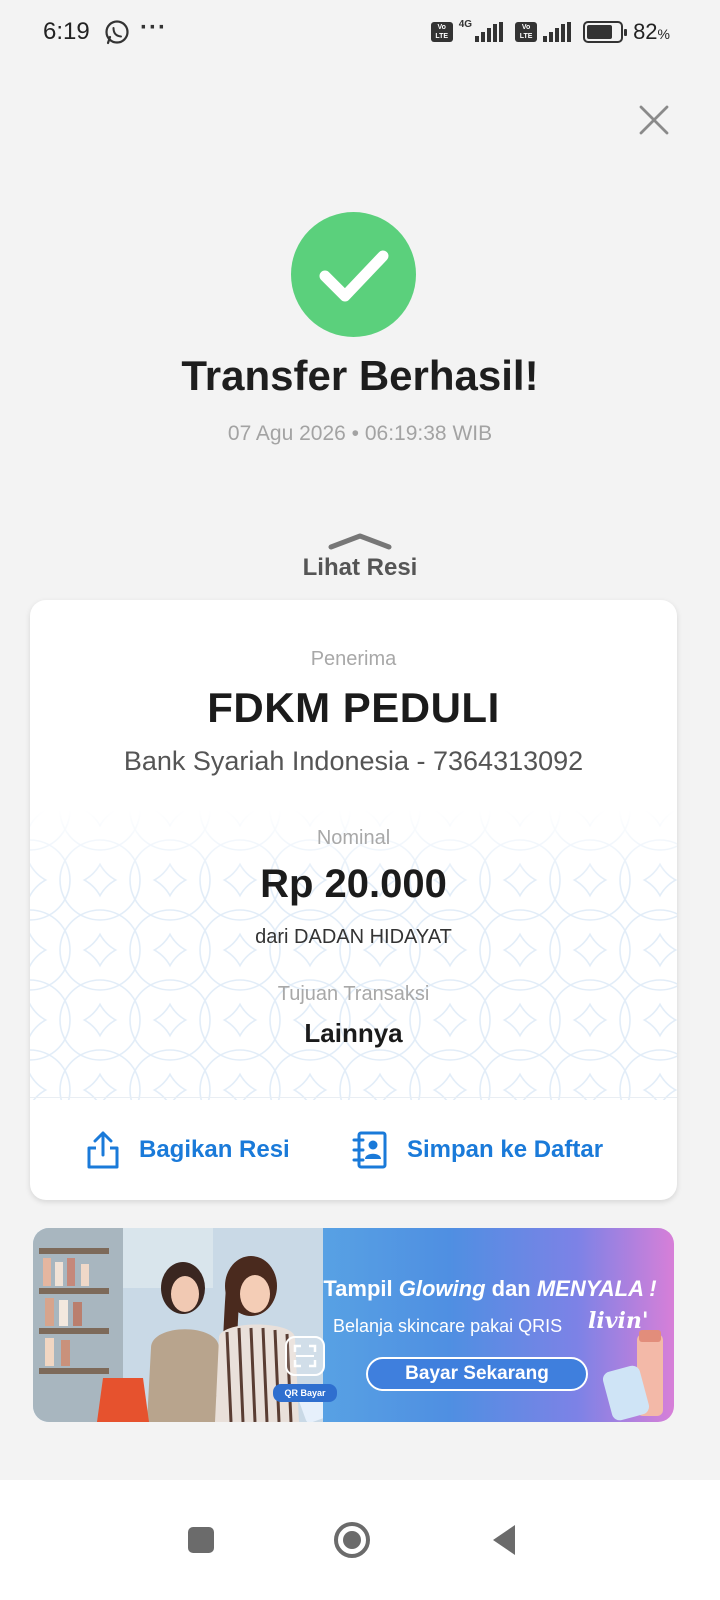 This screenshot has height=1600, width=720. What do you see at coordinates (360, 567) in the screenshot?
I see `view-receipt-label: Lihat Resi` at bounding box center [360, 567].